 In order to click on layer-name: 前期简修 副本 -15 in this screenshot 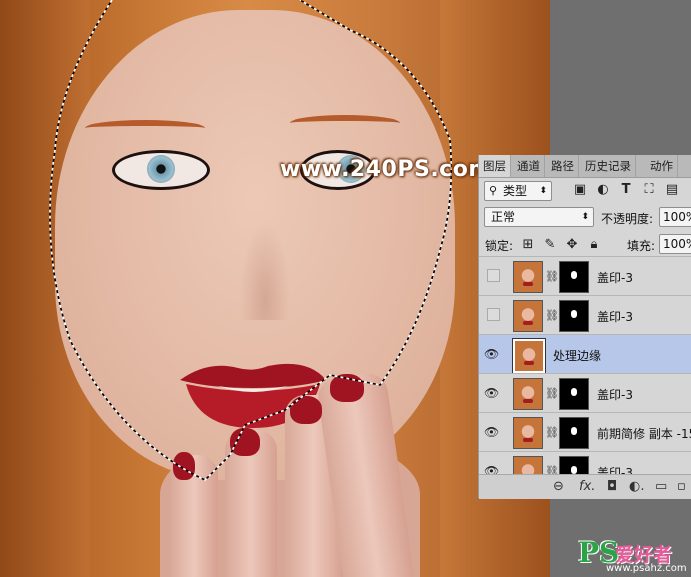, I will do `click(644, 433)`.